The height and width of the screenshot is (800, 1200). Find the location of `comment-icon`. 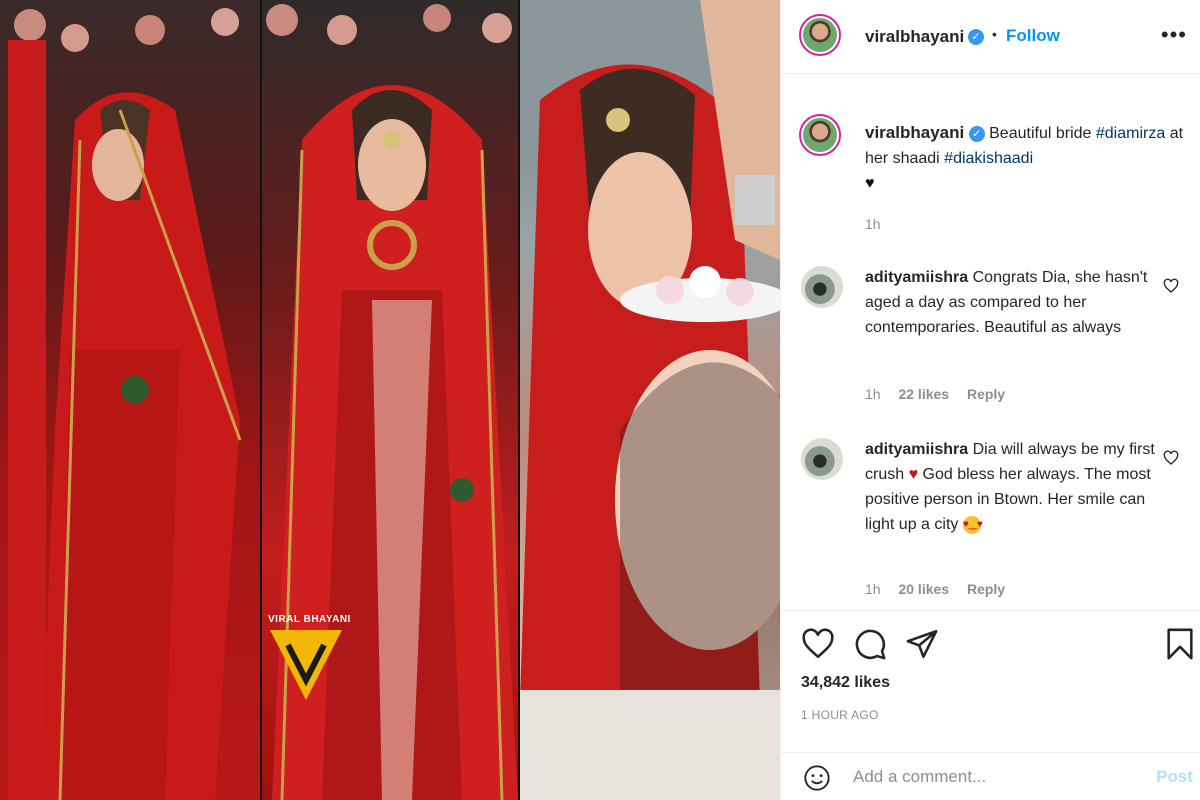

comment-icon is located at coordinates (870, 644).